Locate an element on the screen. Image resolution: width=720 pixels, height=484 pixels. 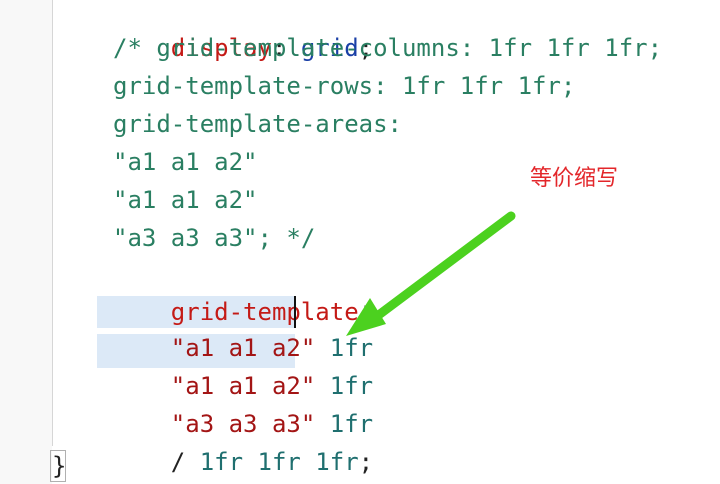
code-line: grid-template: is located at coordinates (243, 292).